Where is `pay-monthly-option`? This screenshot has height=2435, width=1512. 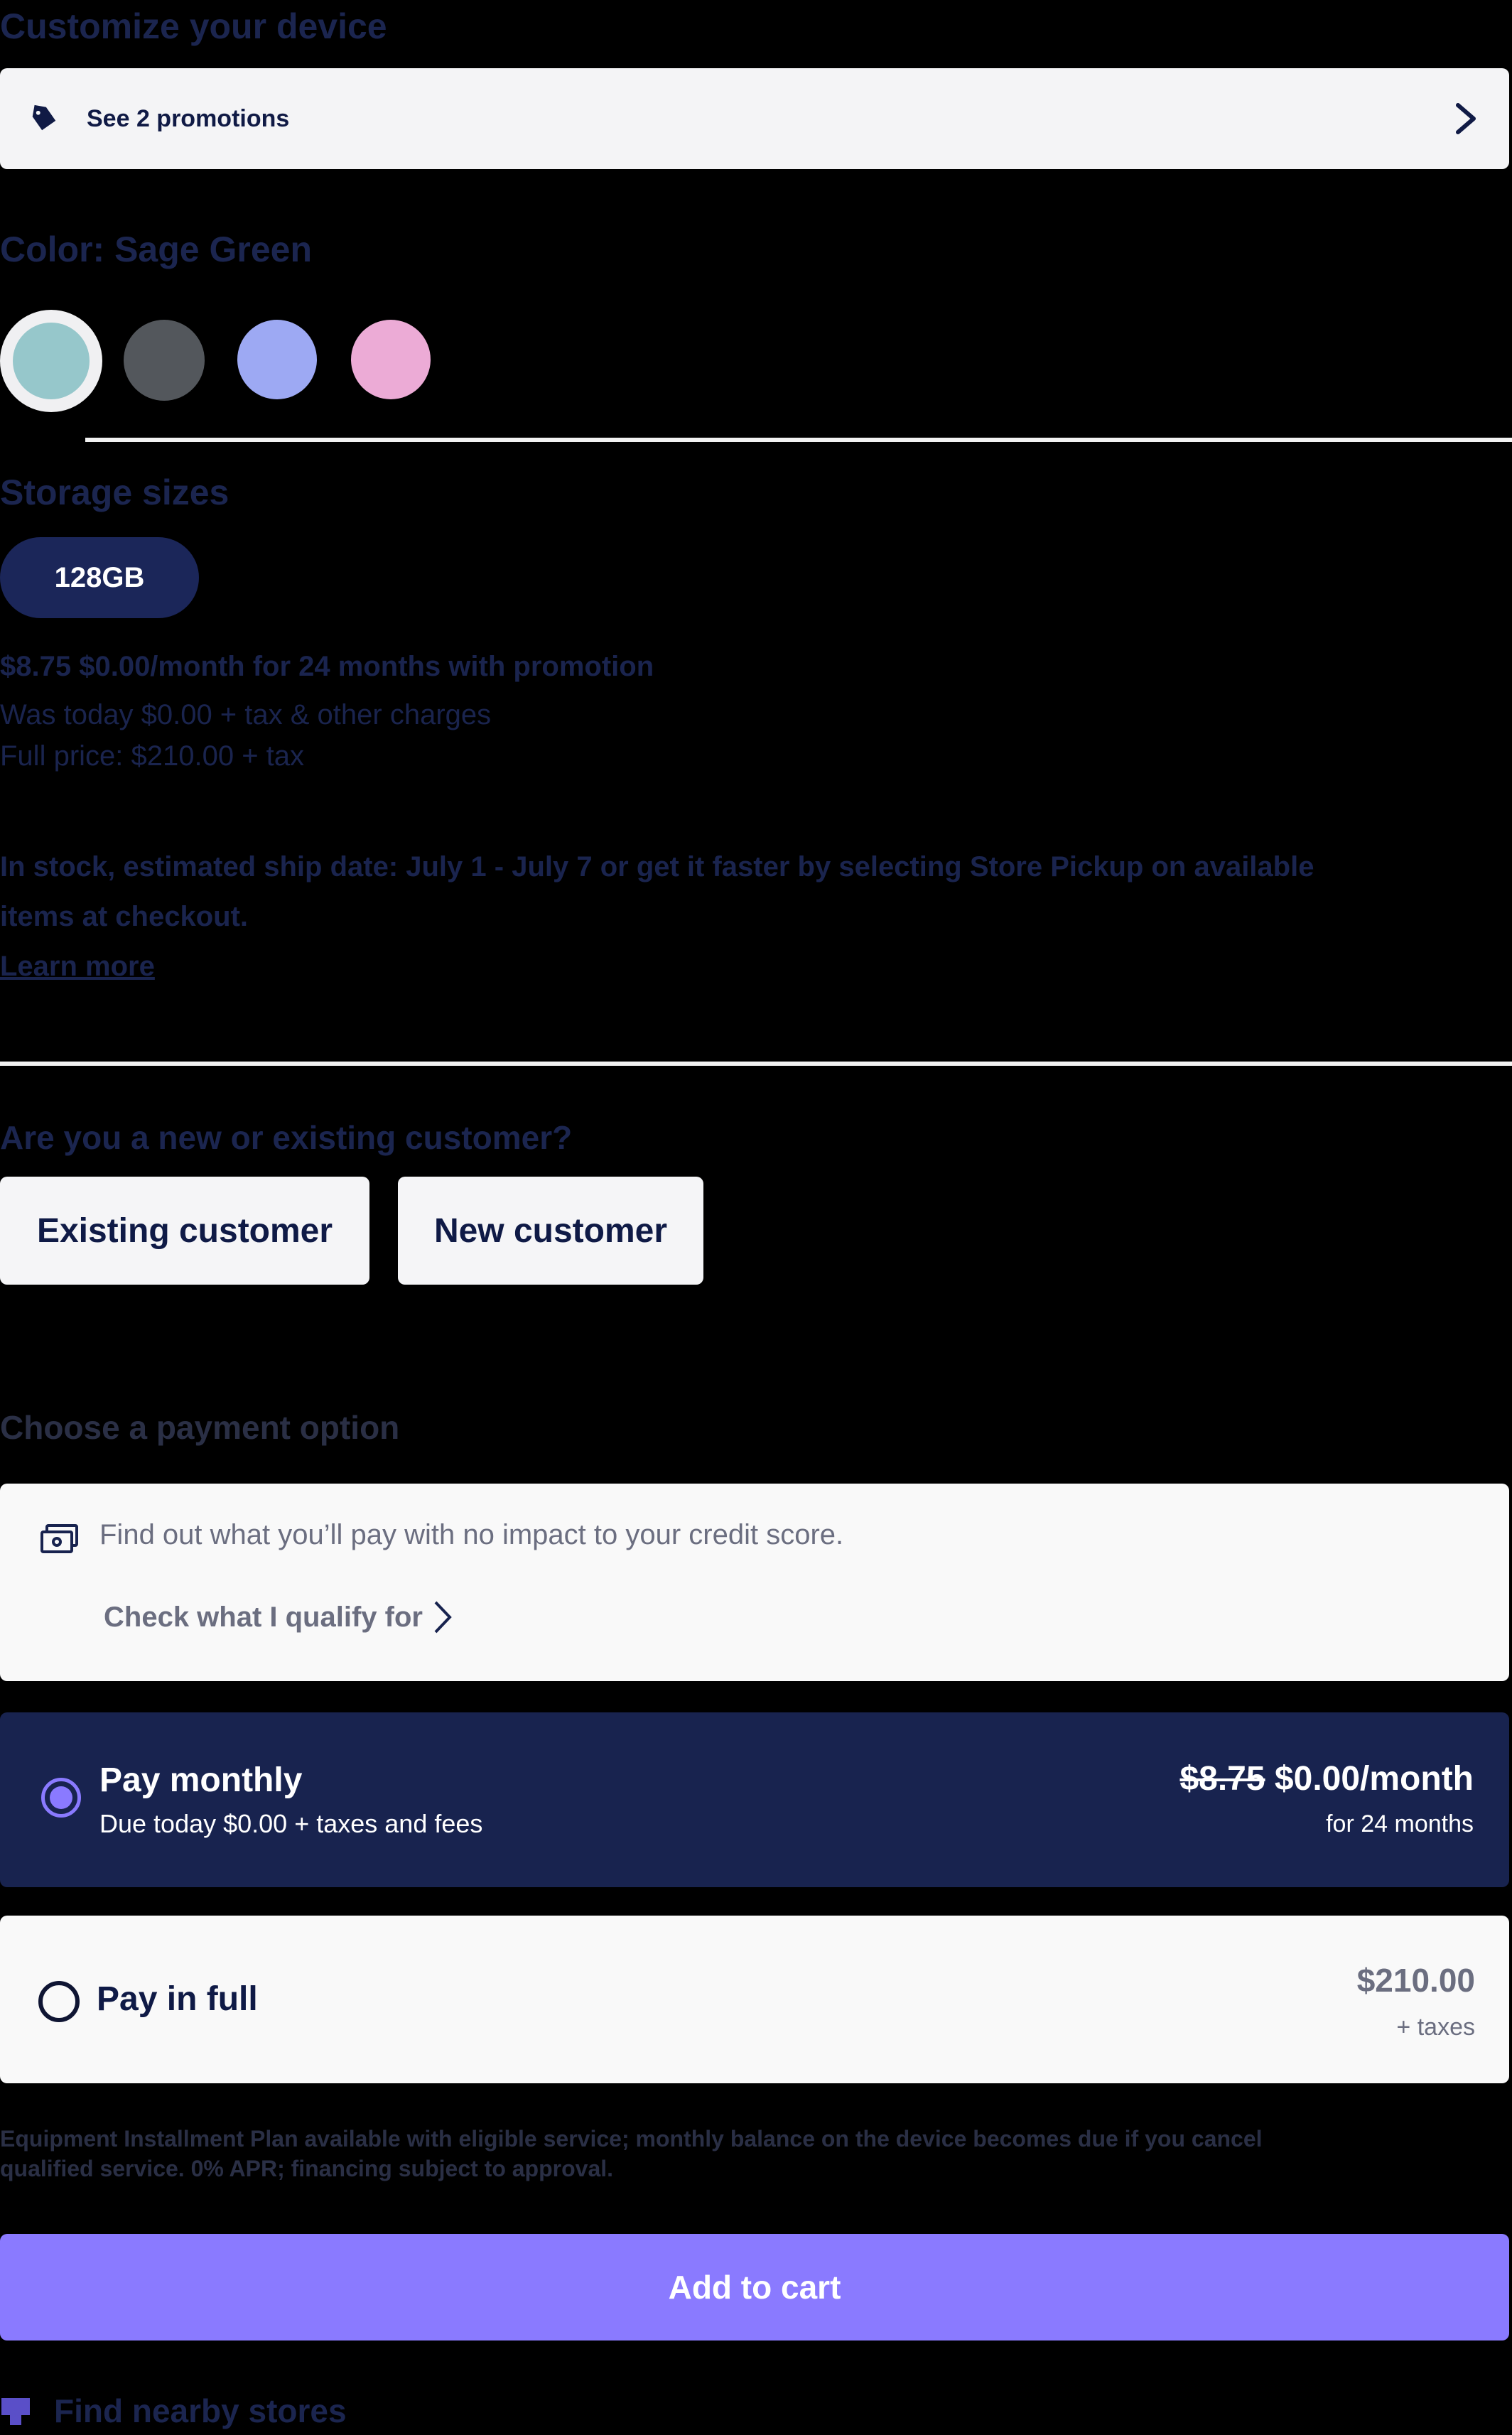 pay-monthly-option is located at coordinates (754, 1799).